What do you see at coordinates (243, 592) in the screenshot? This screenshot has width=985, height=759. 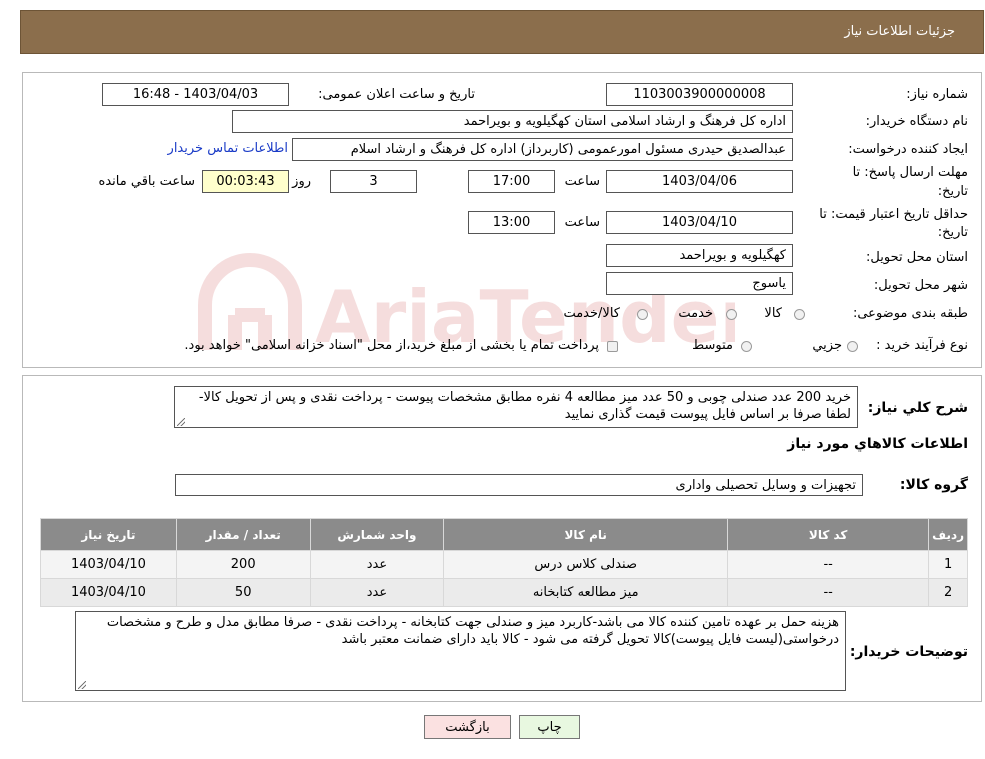 I see `cell-quantity: 50` at bounding box center [243, 592].